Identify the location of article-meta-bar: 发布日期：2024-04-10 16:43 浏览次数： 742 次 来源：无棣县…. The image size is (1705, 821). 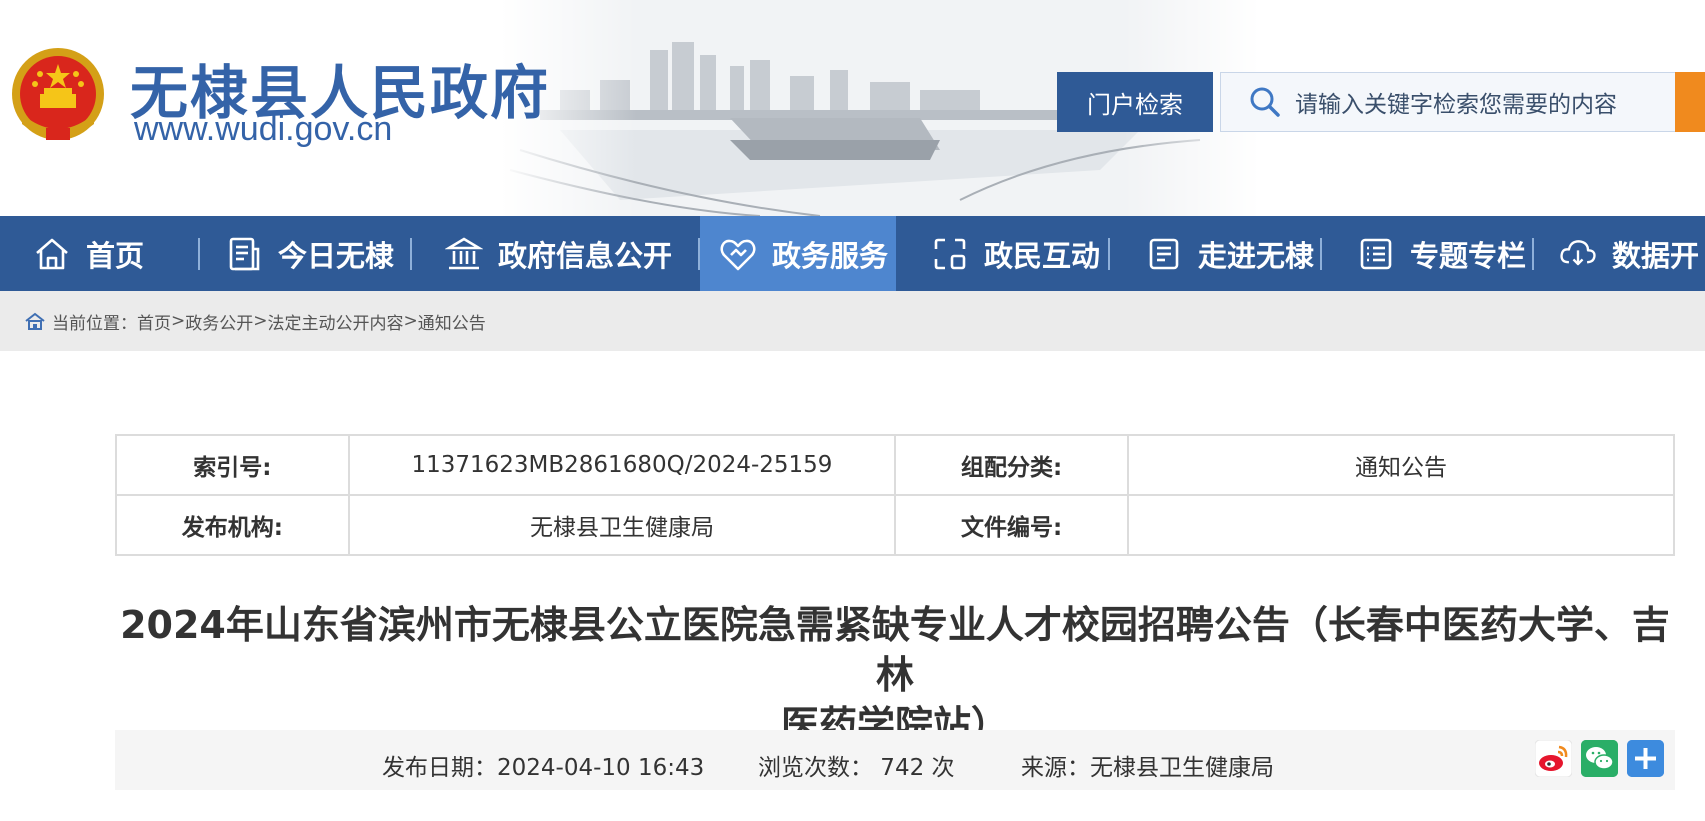
(895, 760).